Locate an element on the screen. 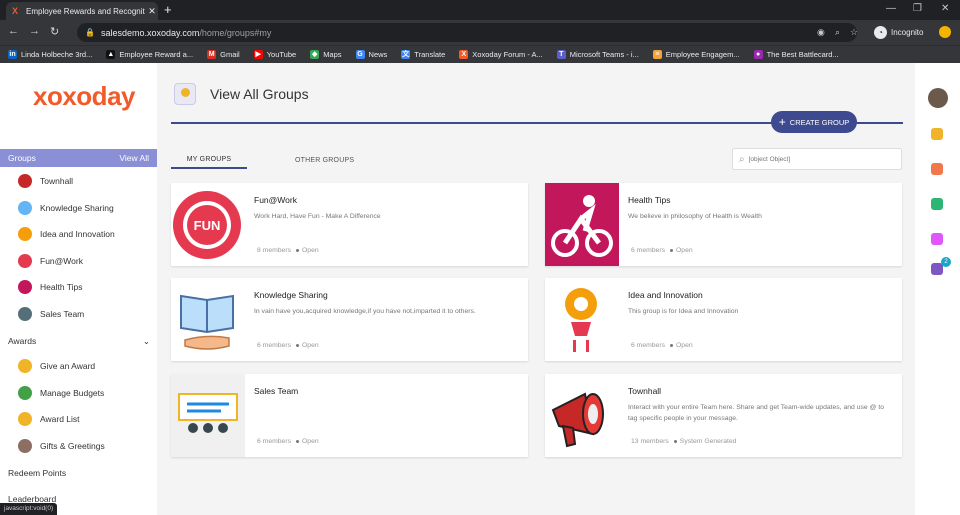  search-icon is located at coordinates (937, 134).